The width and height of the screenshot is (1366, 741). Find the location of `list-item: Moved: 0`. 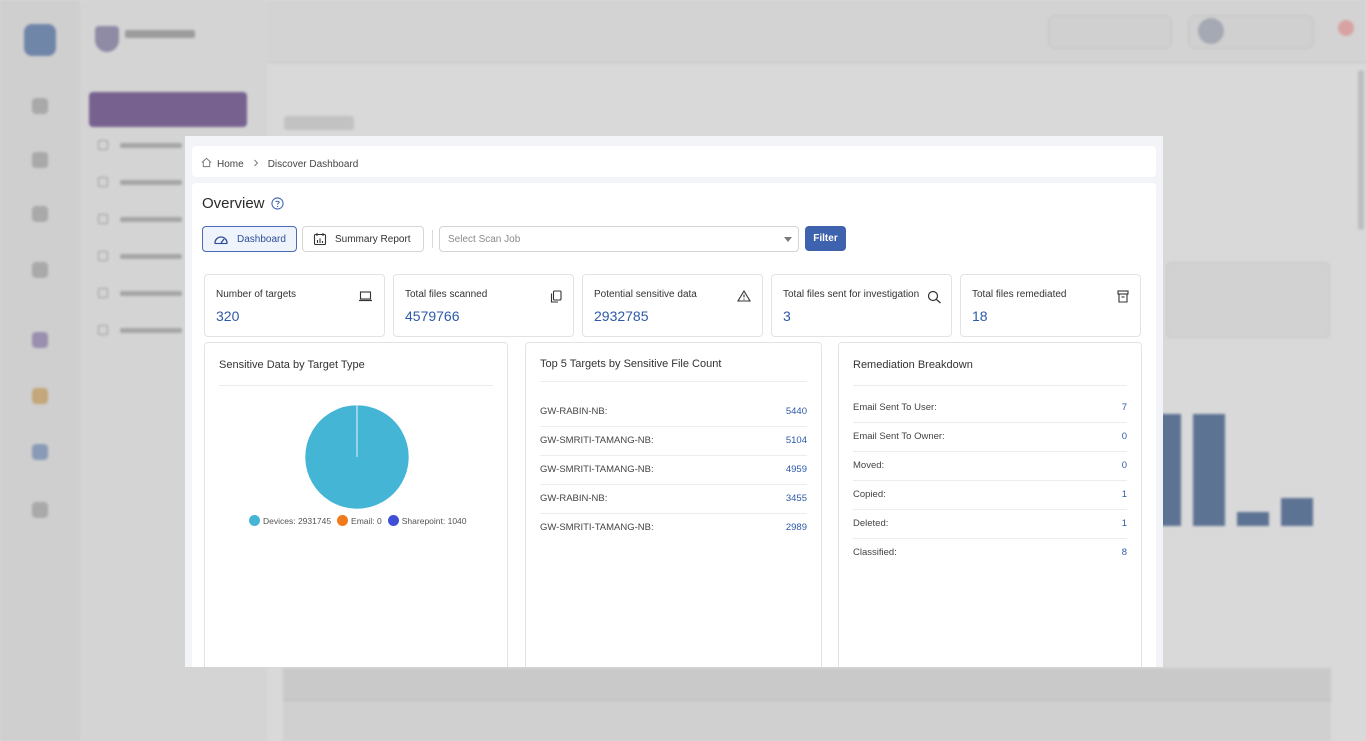

list-item: Moved: 0 is located at coordinates (990, 466).